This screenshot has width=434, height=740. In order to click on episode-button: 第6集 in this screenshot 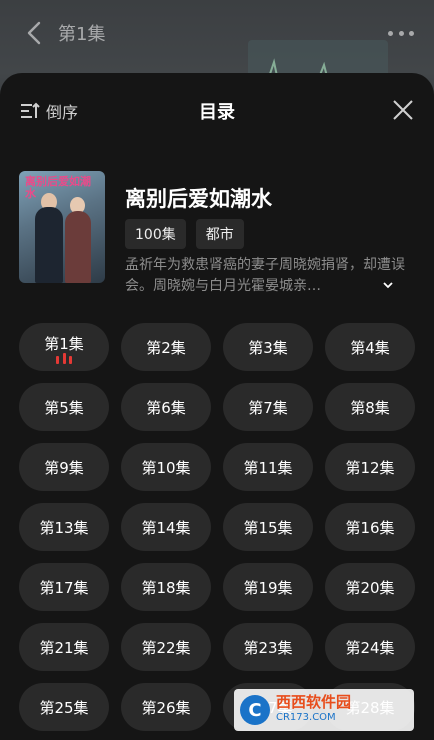, I will do `click(166, 407)`.